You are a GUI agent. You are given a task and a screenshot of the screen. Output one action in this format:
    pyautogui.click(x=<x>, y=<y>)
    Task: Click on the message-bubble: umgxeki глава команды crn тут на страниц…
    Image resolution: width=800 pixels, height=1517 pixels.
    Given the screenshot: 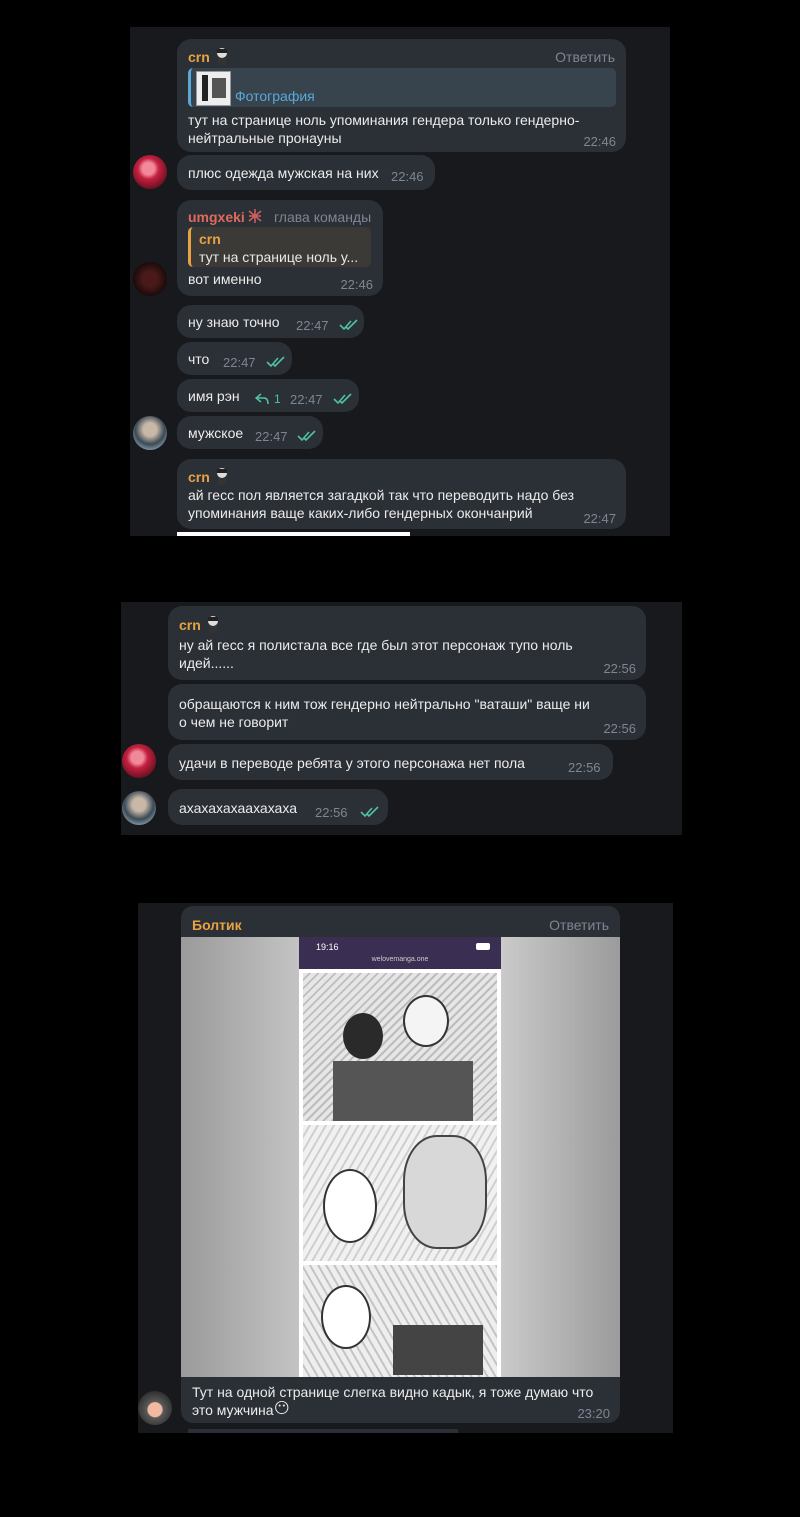 What is the action you would take?
    pyautogui.click(x=280, y=248)
    